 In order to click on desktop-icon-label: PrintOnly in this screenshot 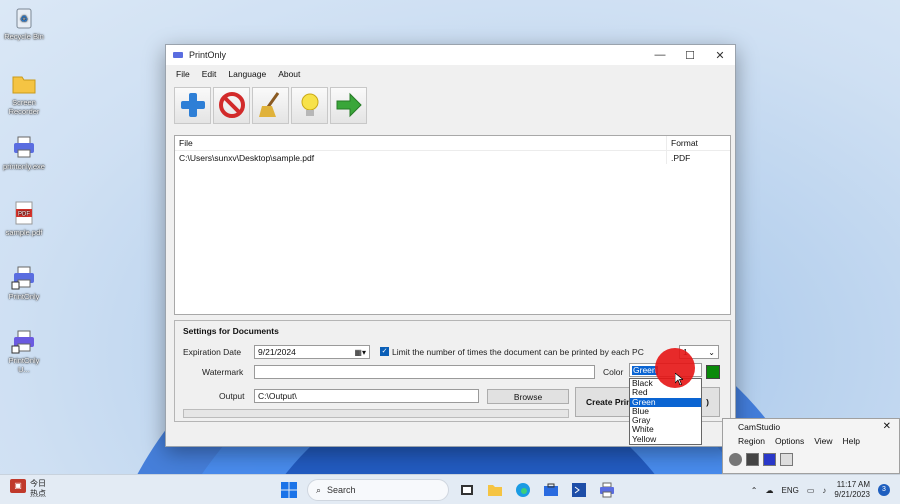, I will do `click(24, 296)`.